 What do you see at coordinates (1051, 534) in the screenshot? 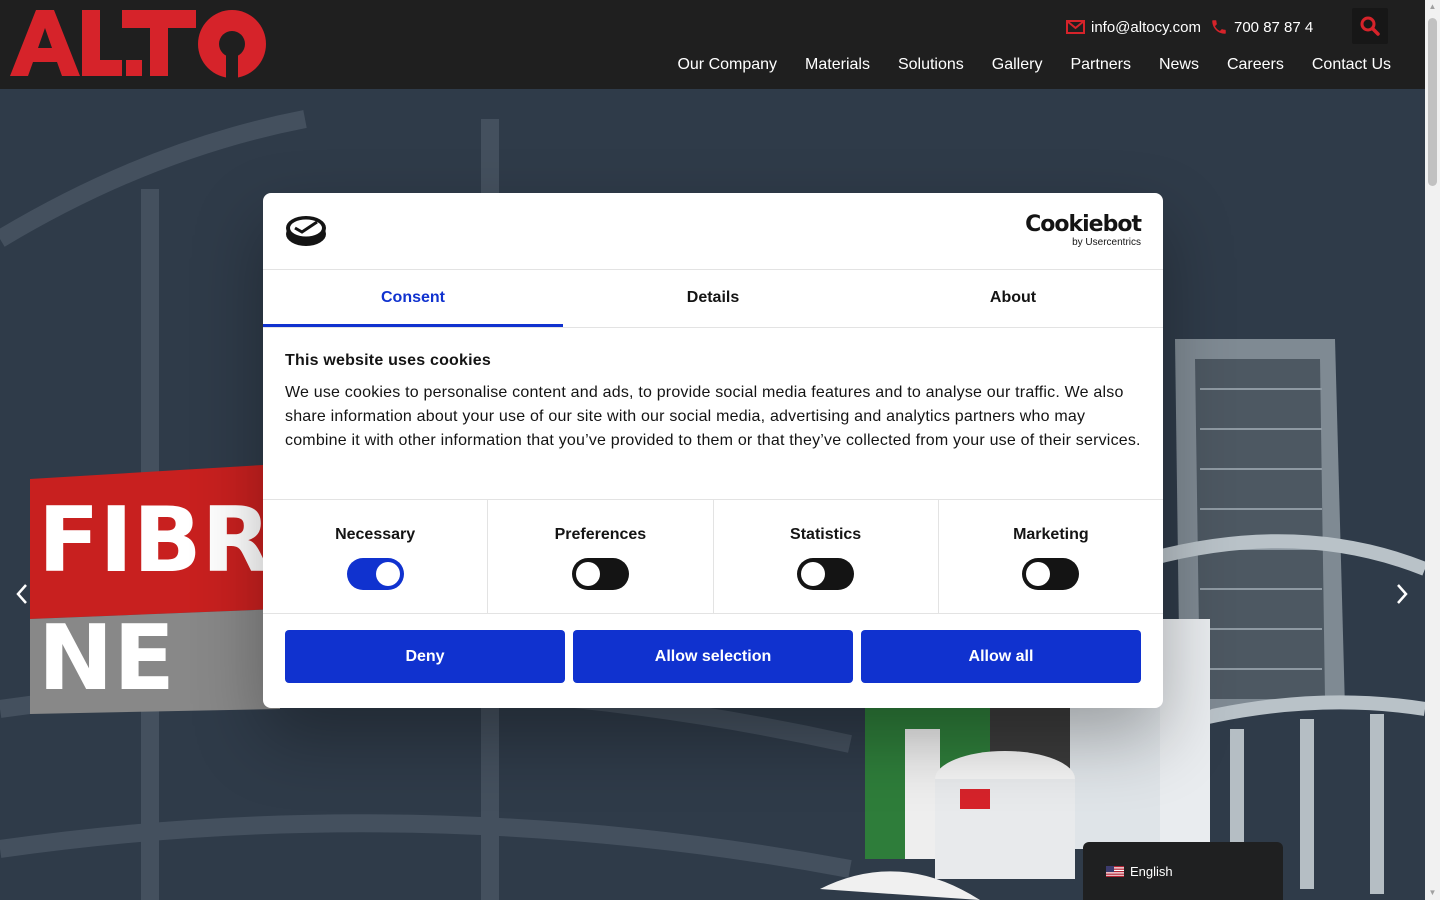
I see `toggle-label: Marketing` at bounding box center [1051, 534].